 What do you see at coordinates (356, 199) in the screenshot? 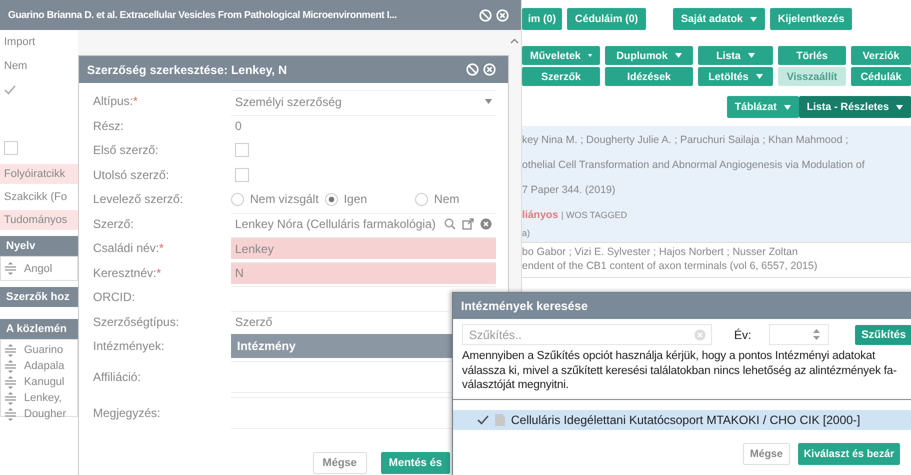
I see `radio-label: Igen` at bounding box center [356, 199].